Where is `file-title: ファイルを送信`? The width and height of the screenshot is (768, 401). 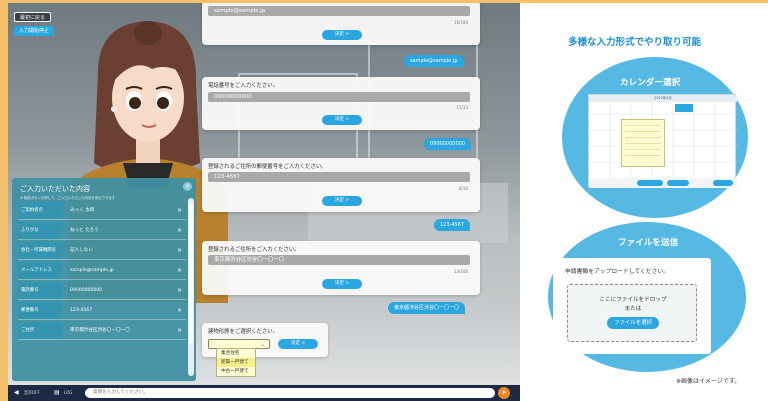
file-title: ファイルを送信 is located at coordinates (648, 243).